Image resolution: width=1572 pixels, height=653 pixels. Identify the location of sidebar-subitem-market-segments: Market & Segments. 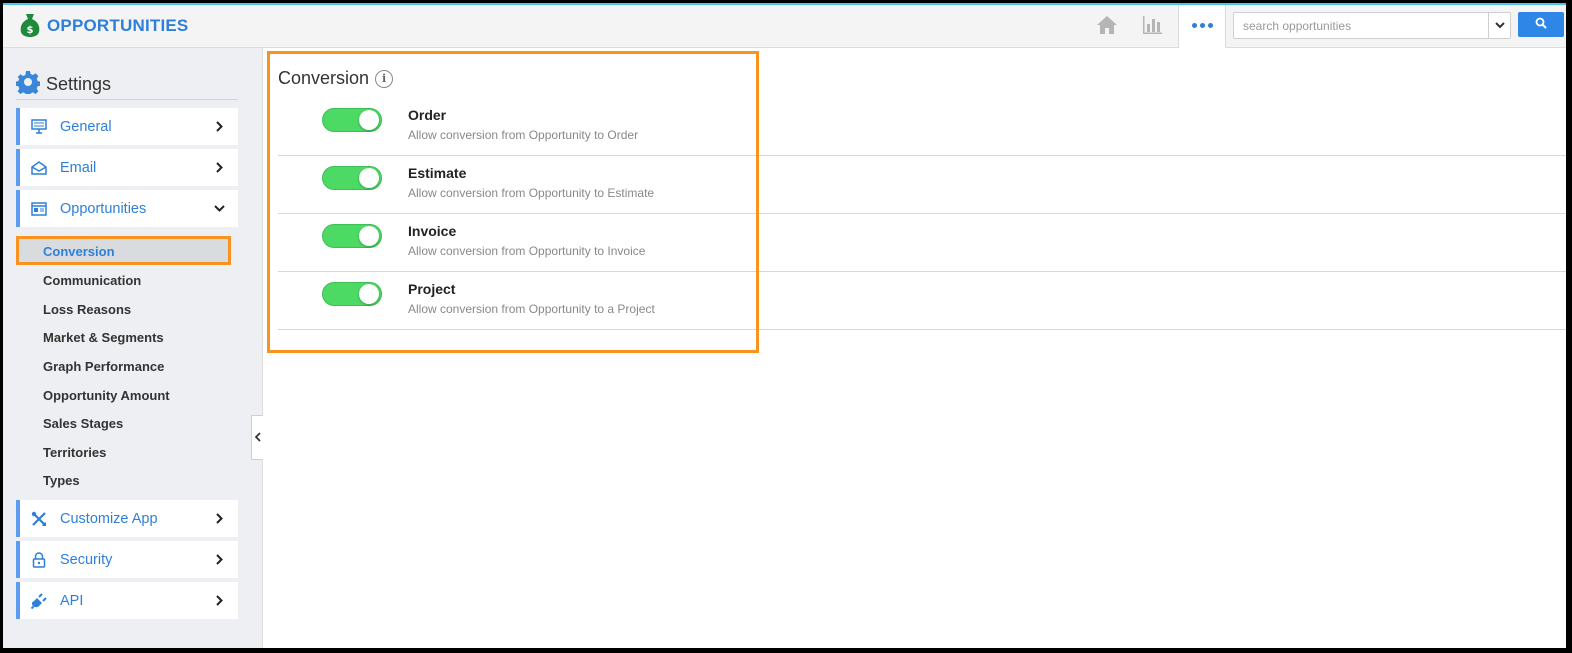
(103, 337).